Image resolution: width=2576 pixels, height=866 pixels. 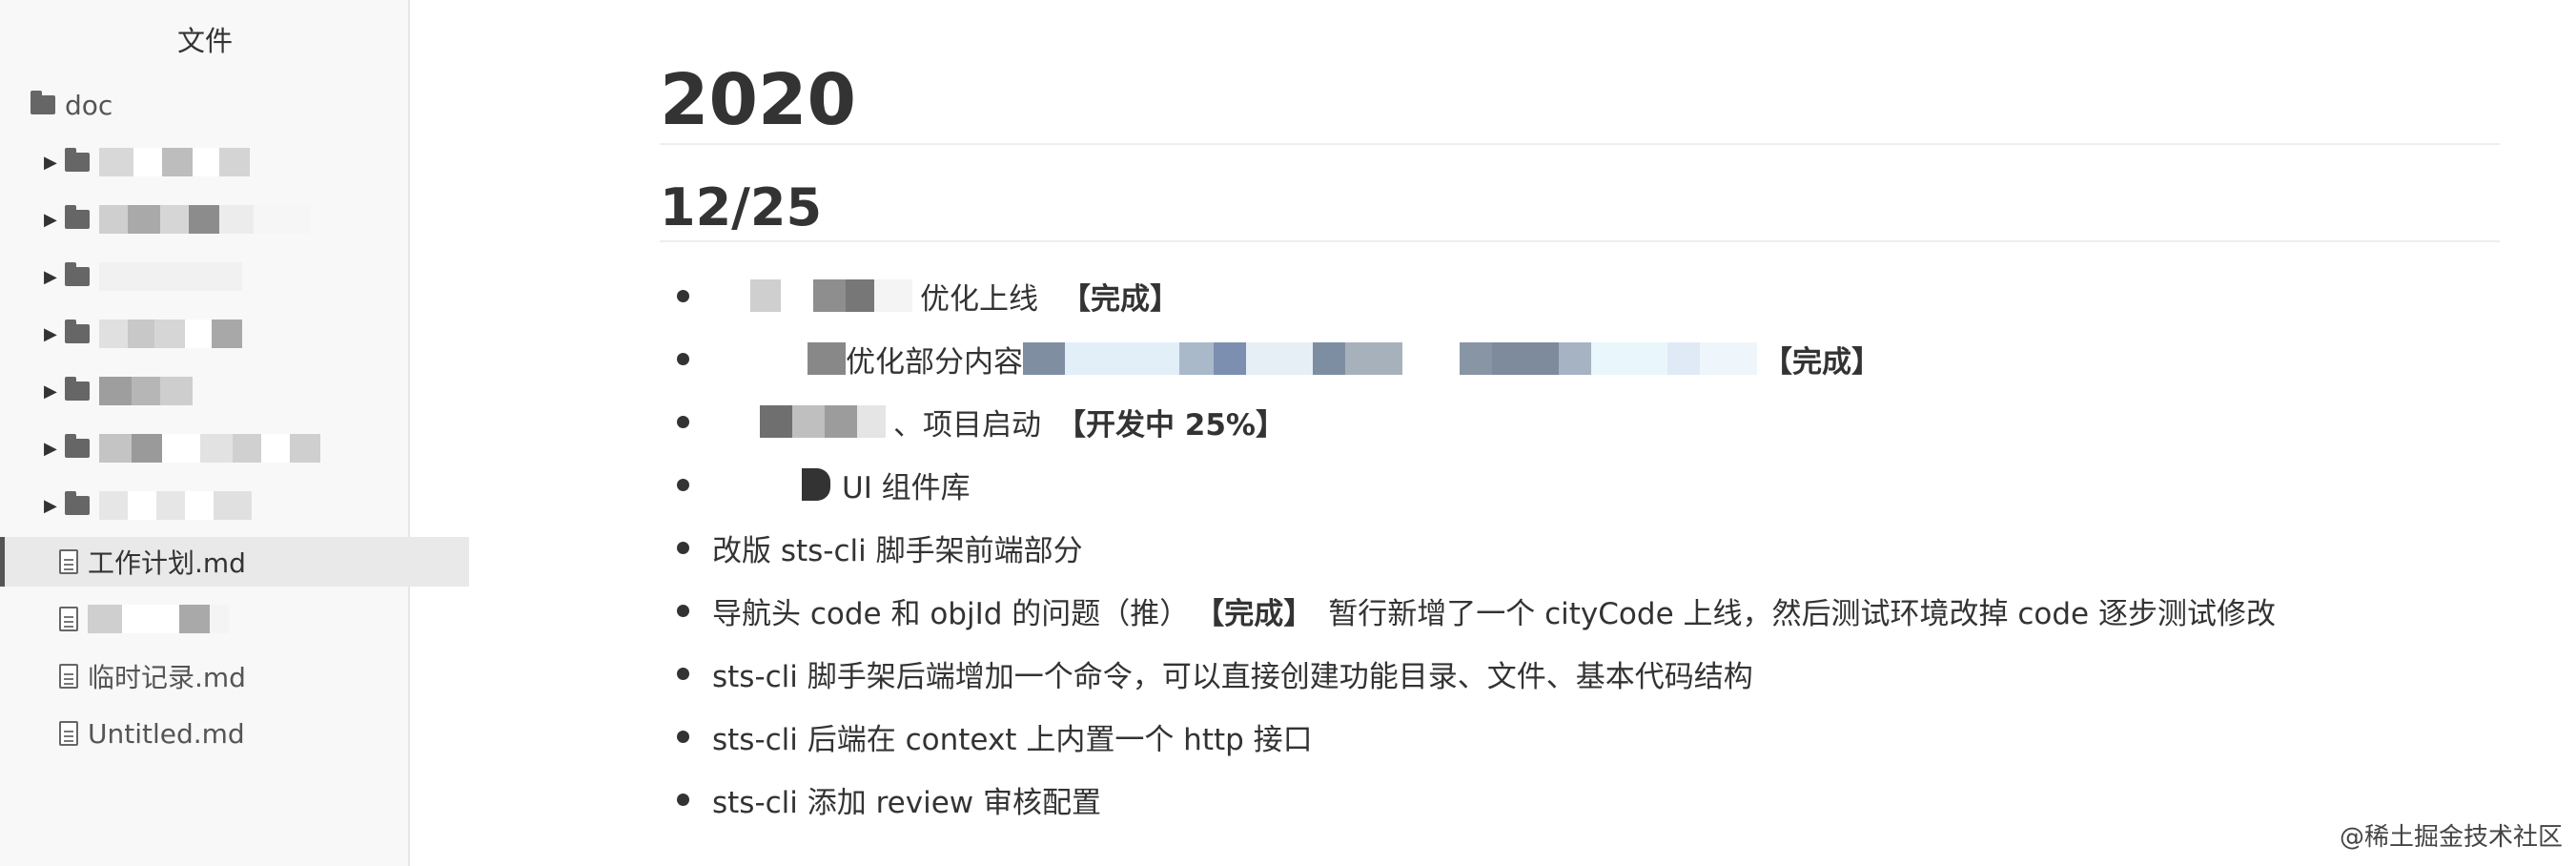 I want to click on task-text: 导航头 code 和 objId 的问题（推）, so click(x=951, y=613).